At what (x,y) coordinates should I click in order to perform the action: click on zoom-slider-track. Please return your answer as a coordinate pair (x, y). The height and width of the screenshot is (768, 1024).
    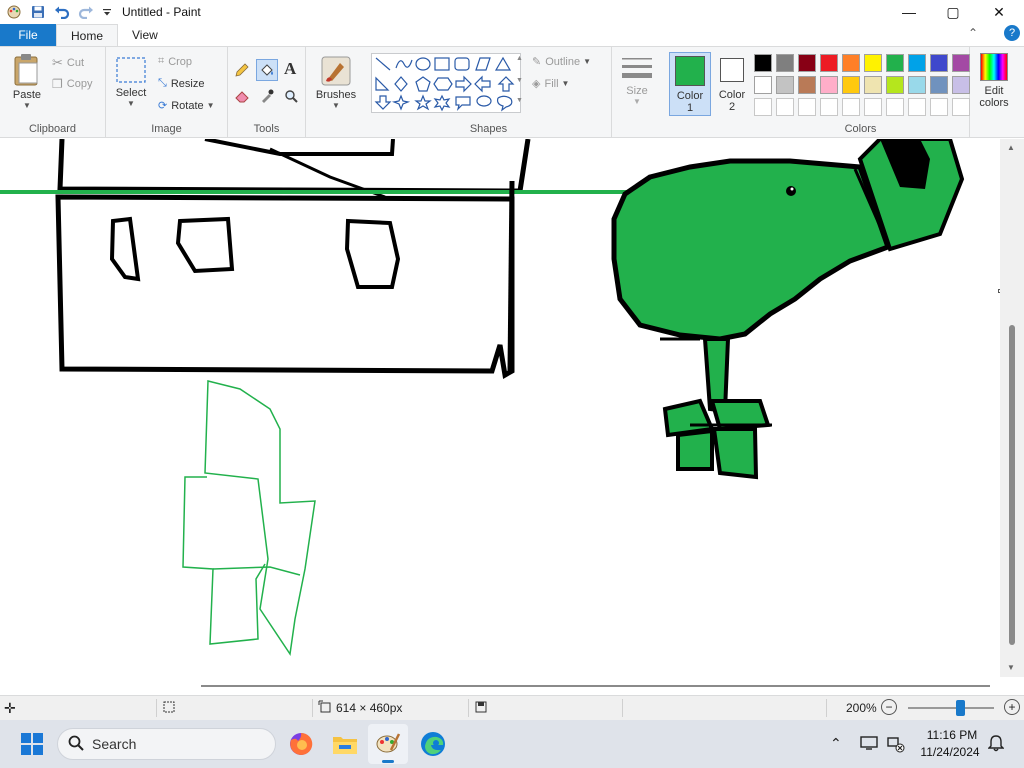
    Looking at the image, I should click on (951, 708).